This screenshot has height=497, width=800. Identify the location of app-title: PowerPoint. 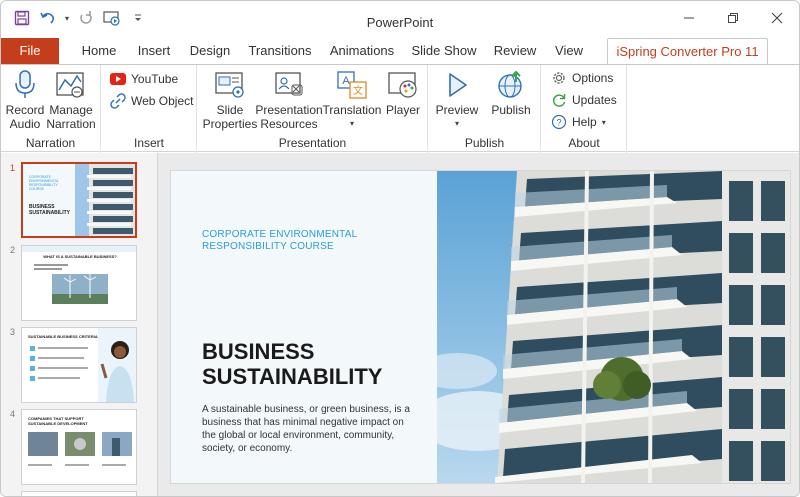
(400, 22).